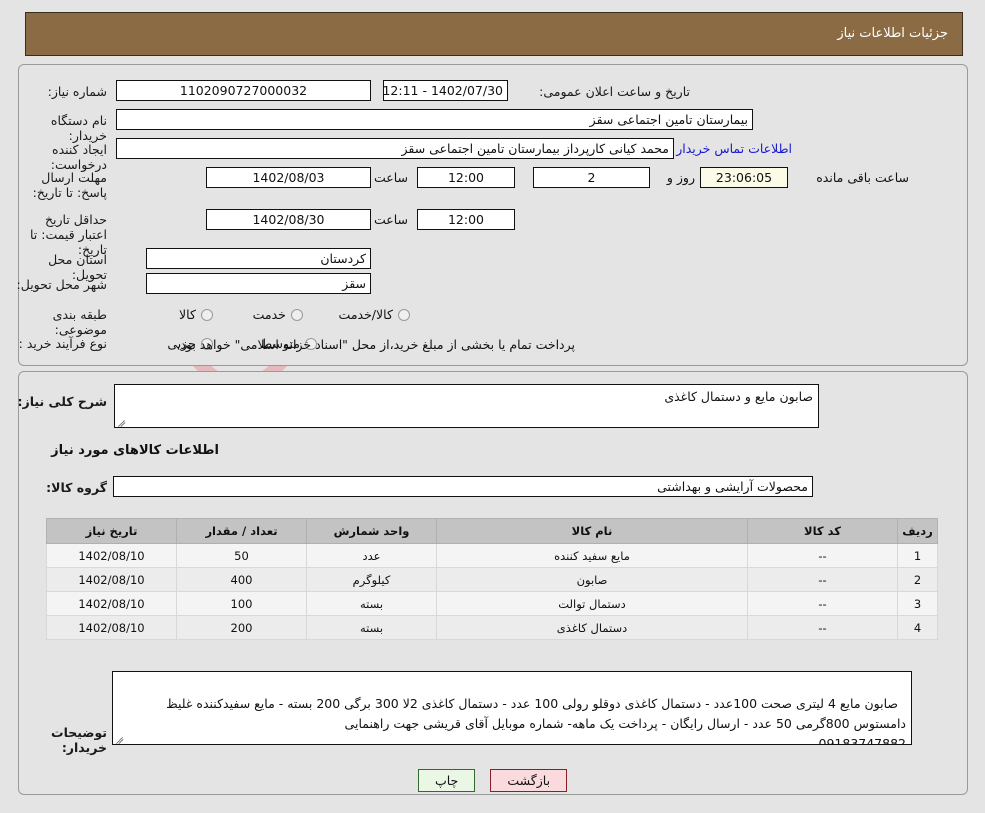 Image resolution: width=985 pixels, height=813 pixels. Describe the element at coordinates (288, 177) in the screenshot. I see `response-deadline-date: 1402/08/03` at that location.